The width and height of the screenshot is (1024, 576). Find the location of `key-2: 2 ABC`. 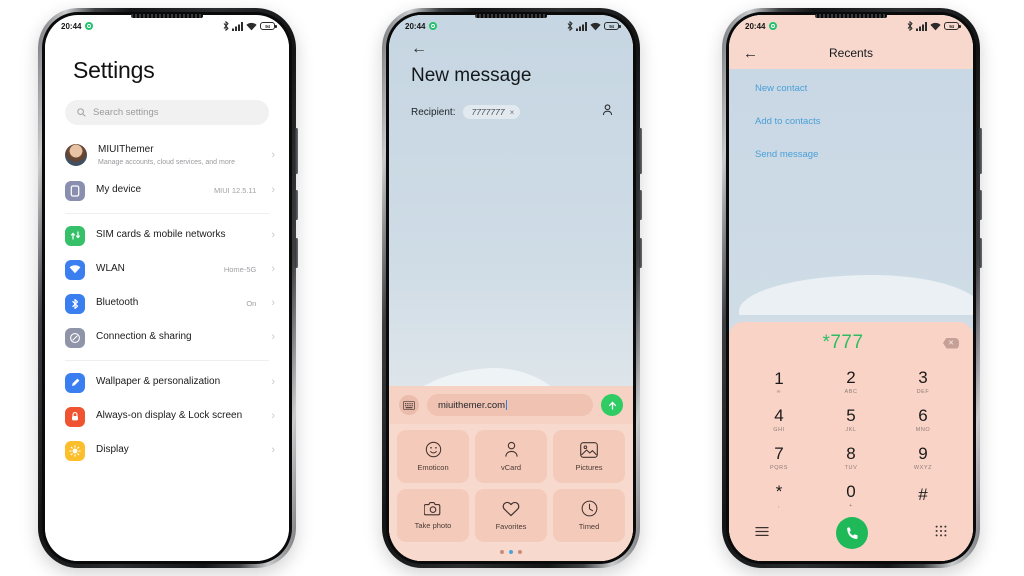

key-2: 2 ABC is located at coordinates (851, 382).